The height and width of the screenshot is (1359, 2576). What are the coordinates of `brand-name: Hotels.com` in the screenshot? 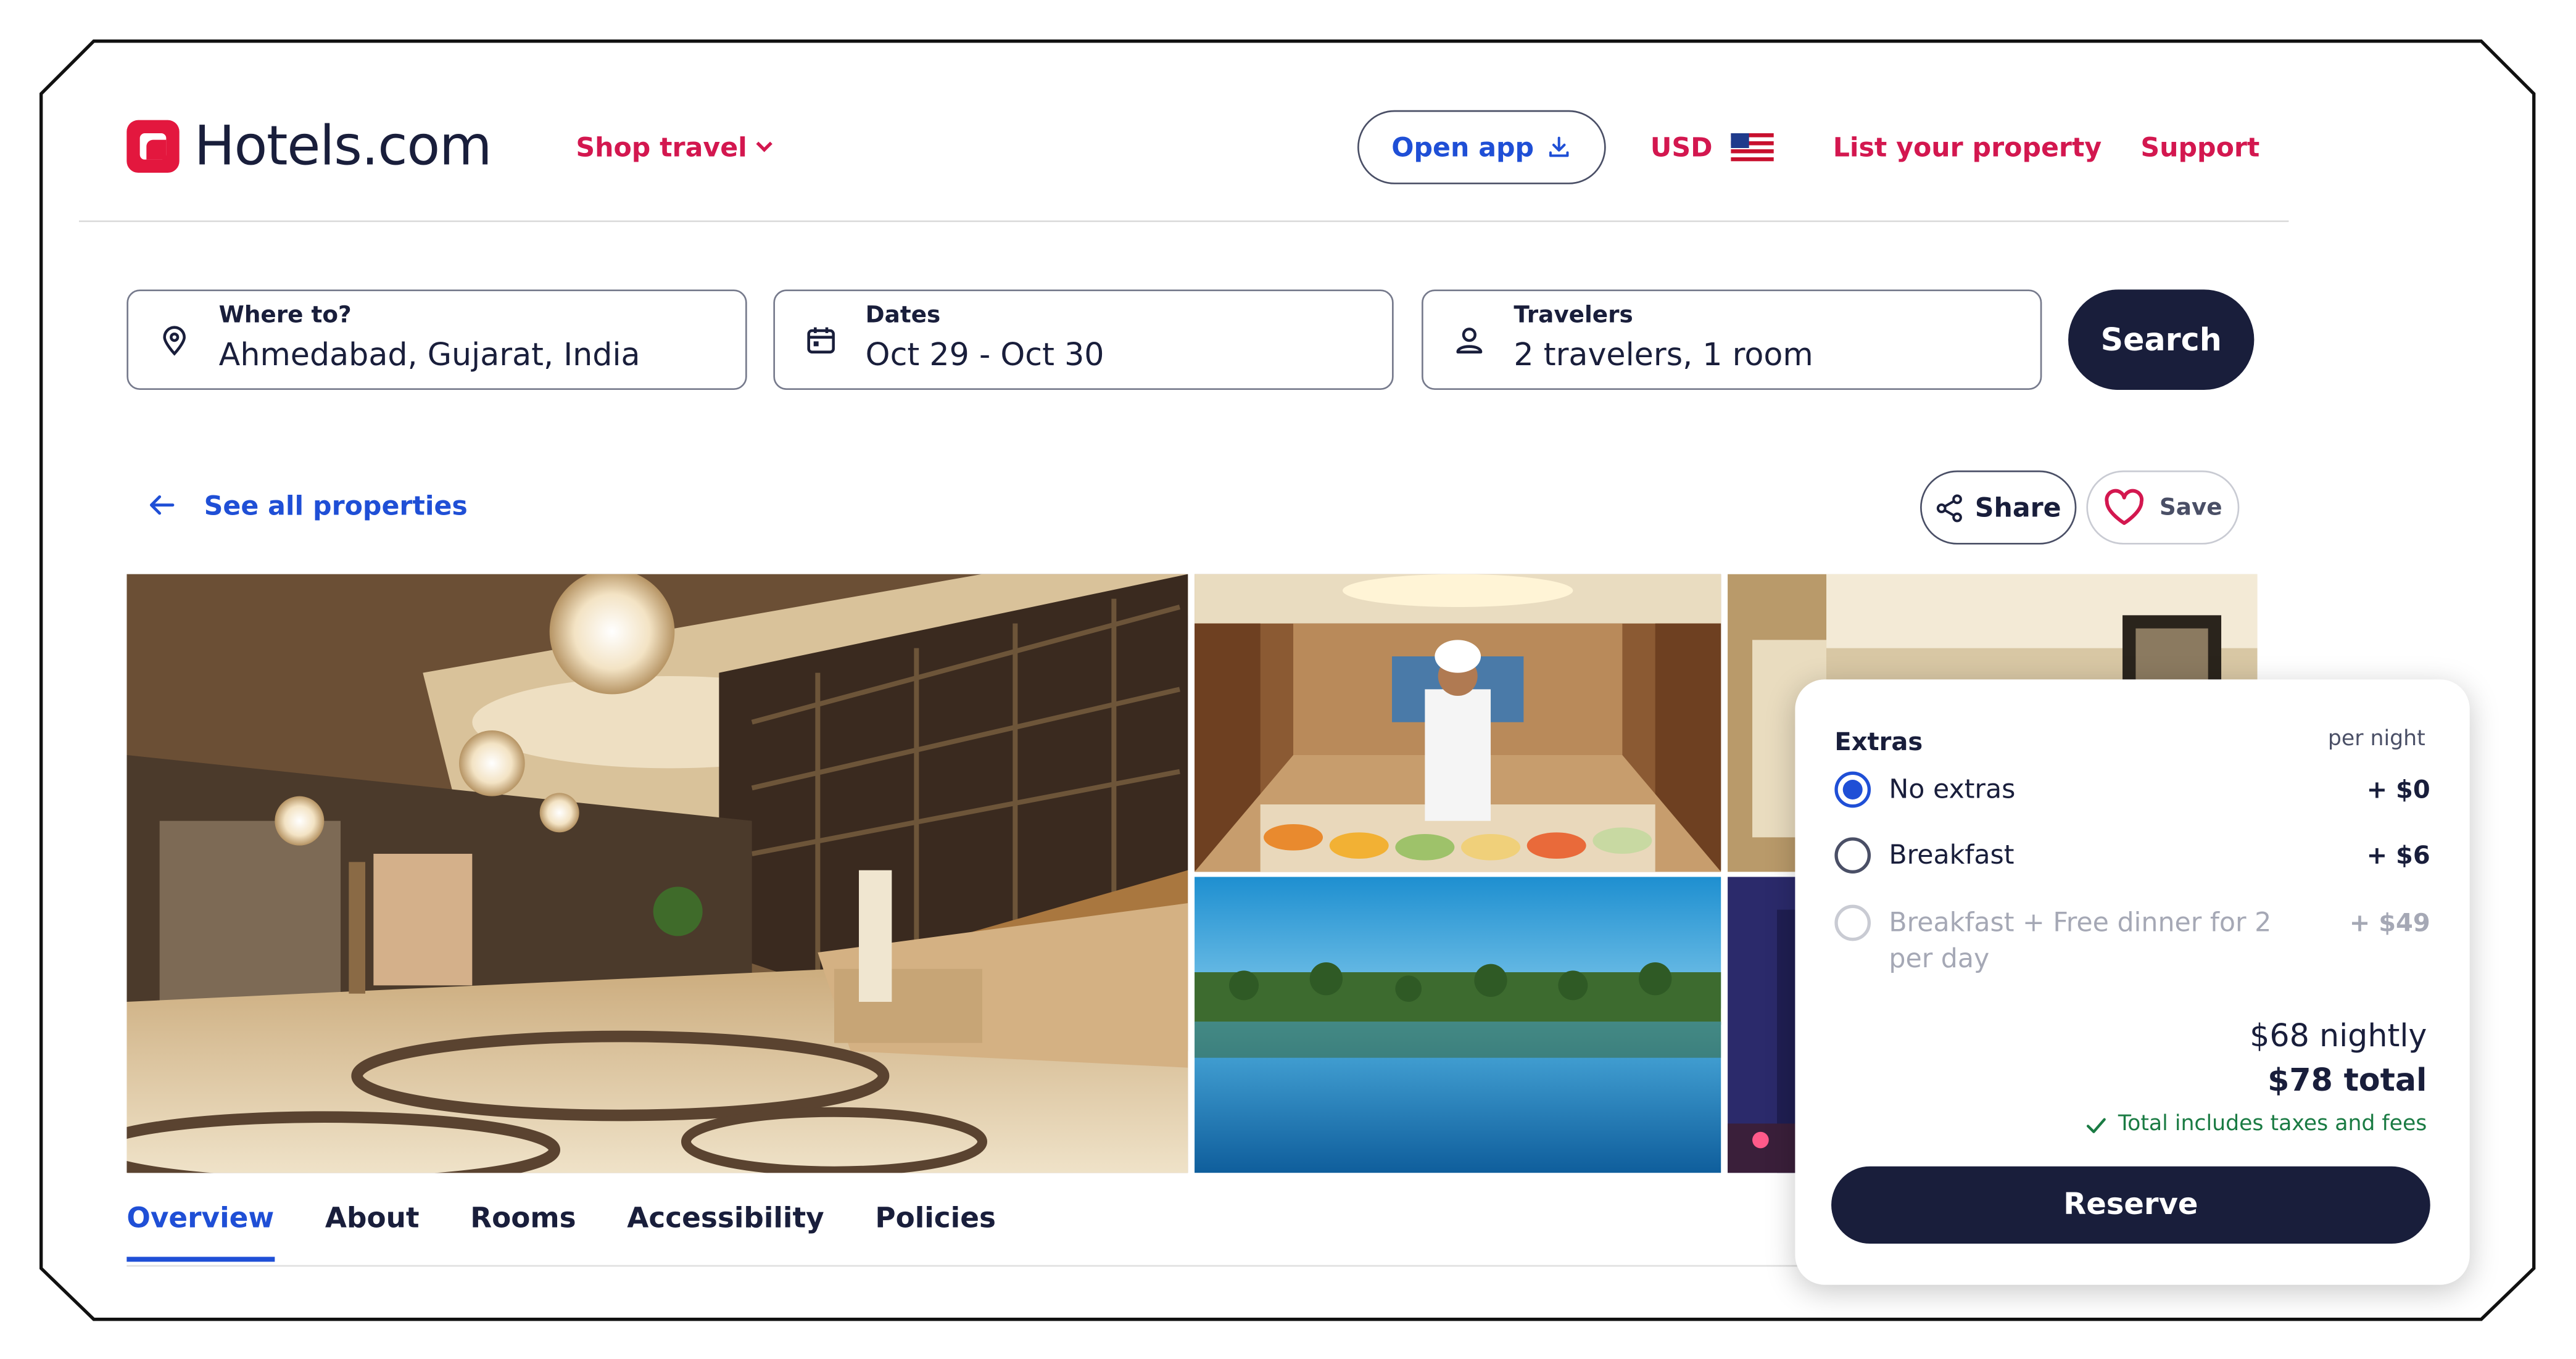 It's located at (343, 146).